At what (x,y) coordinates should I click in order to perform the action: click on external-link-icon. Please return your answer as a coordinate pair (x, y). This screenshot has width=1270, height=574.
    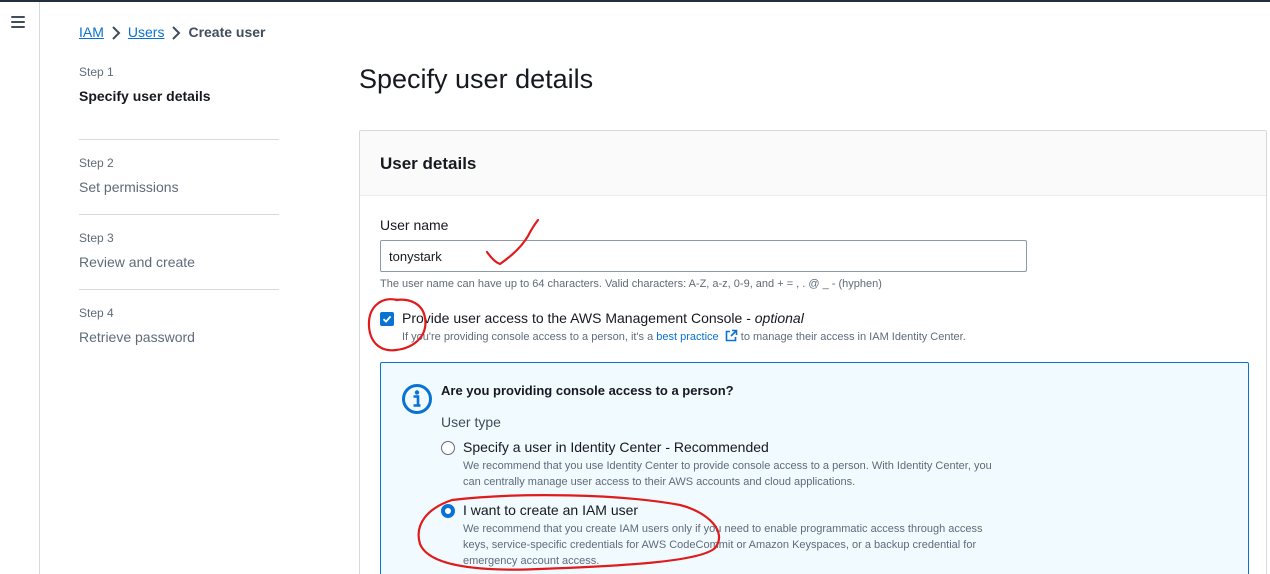
    Looking at the image, I should click on (731, 335).